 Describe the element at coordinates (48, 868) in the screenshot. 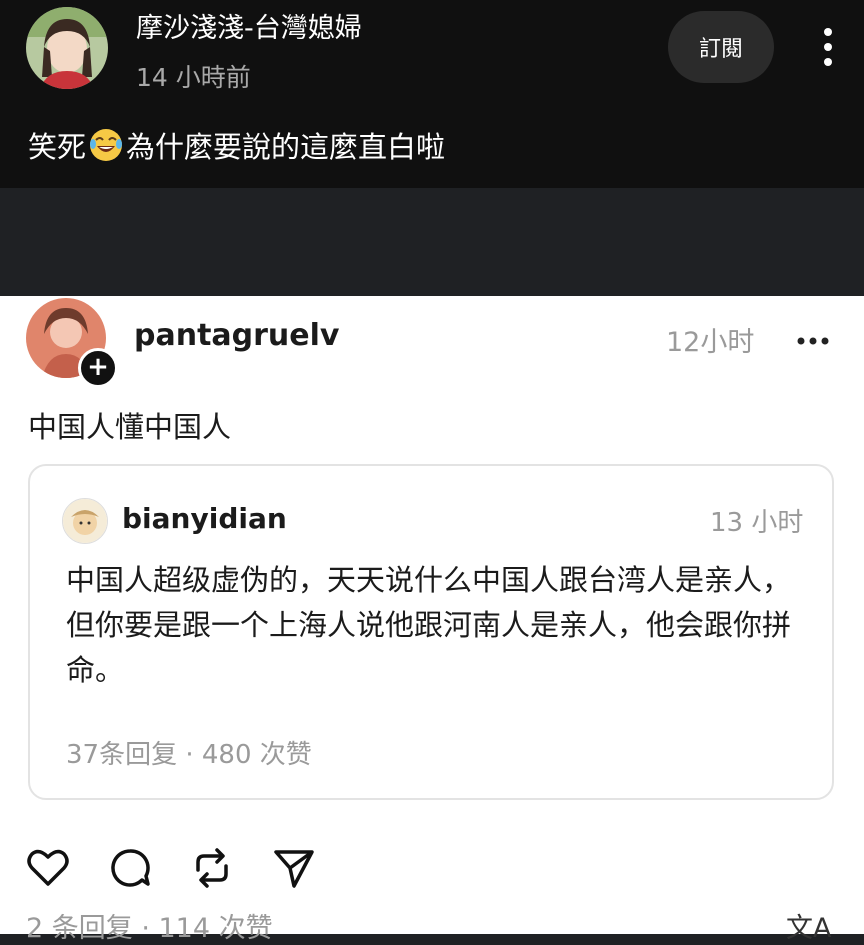

I see `heart-icon` at that location.